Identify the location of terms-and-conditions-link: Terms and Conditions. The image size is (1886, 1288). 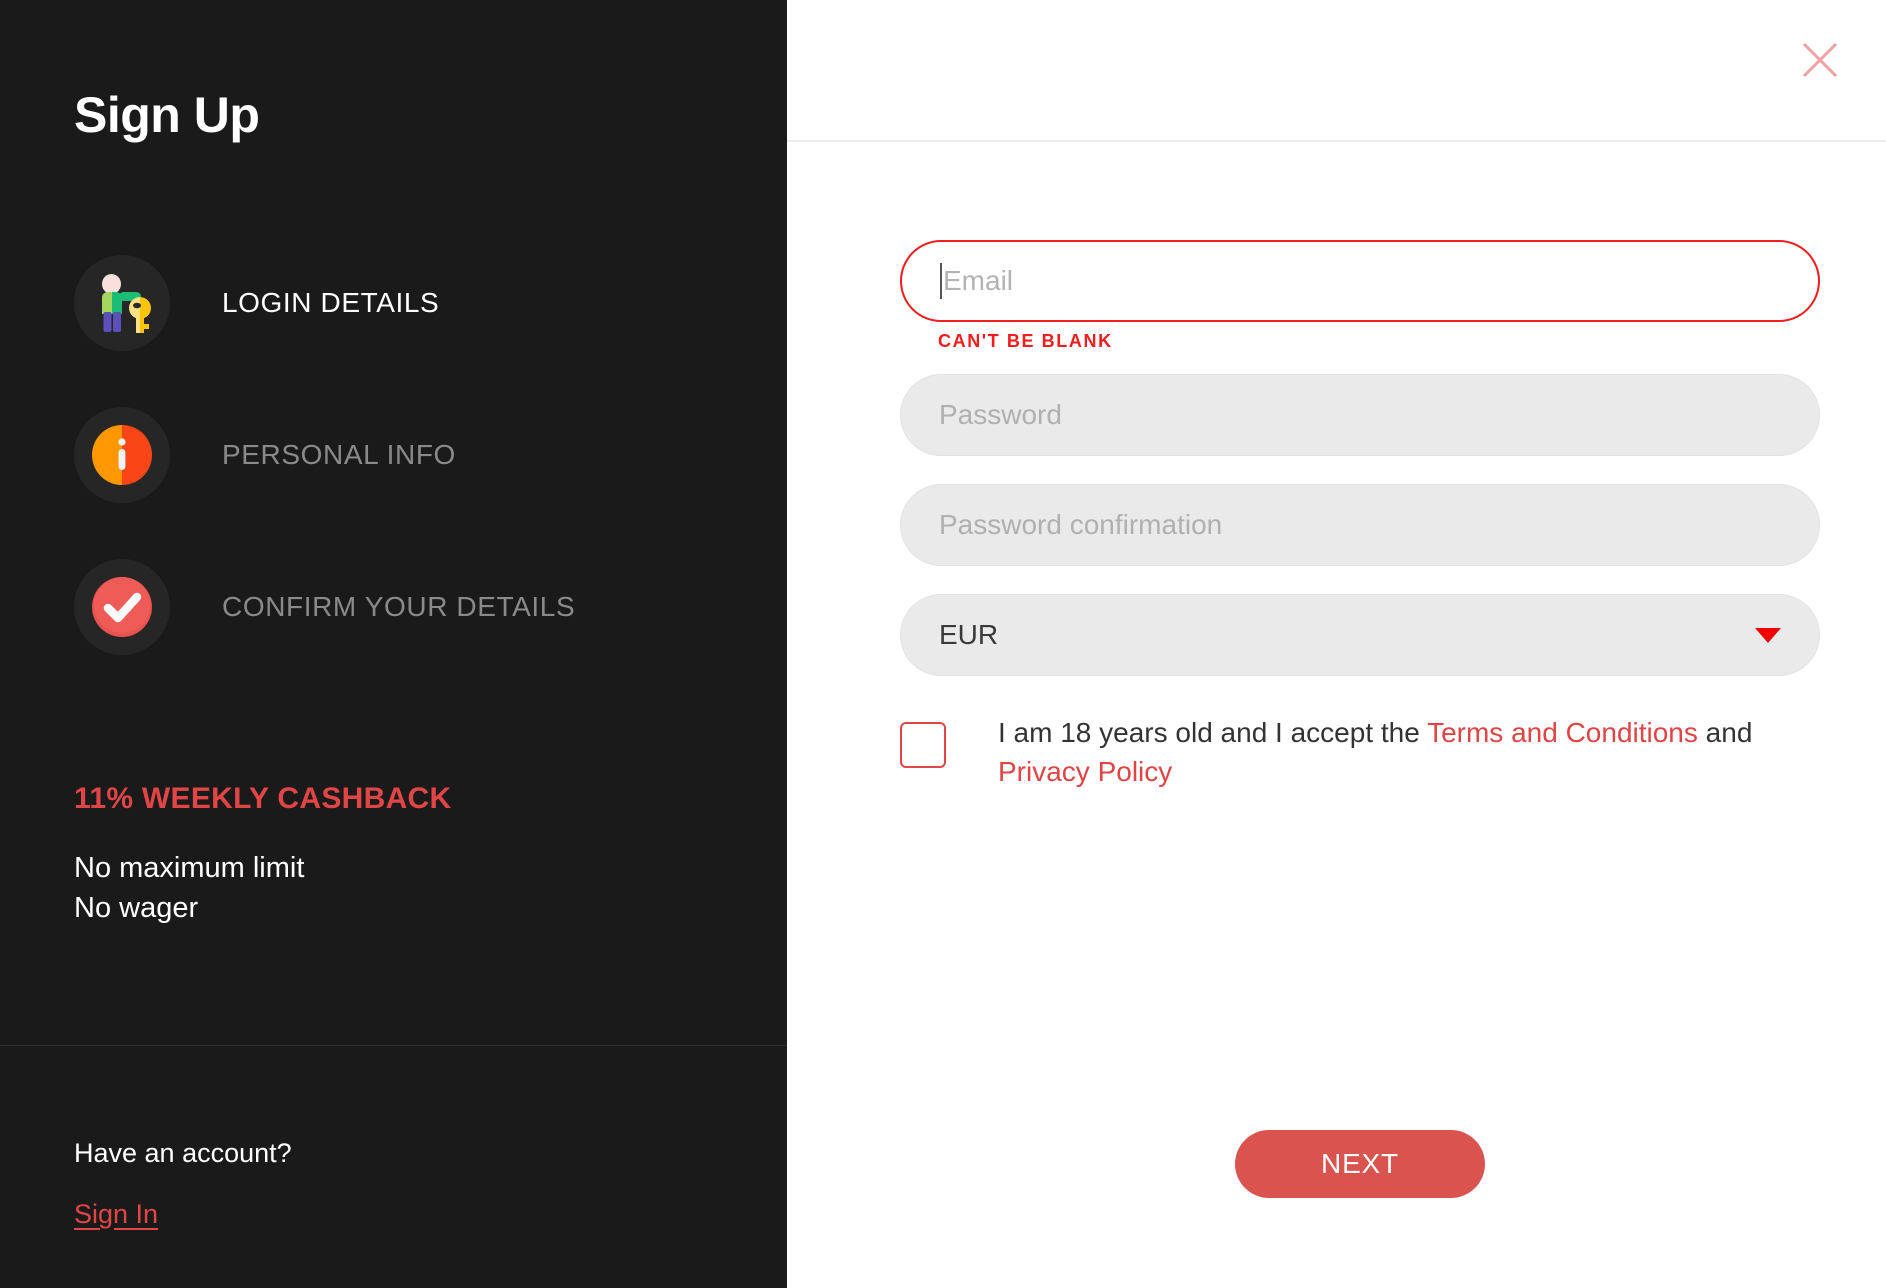
(1562, 732).